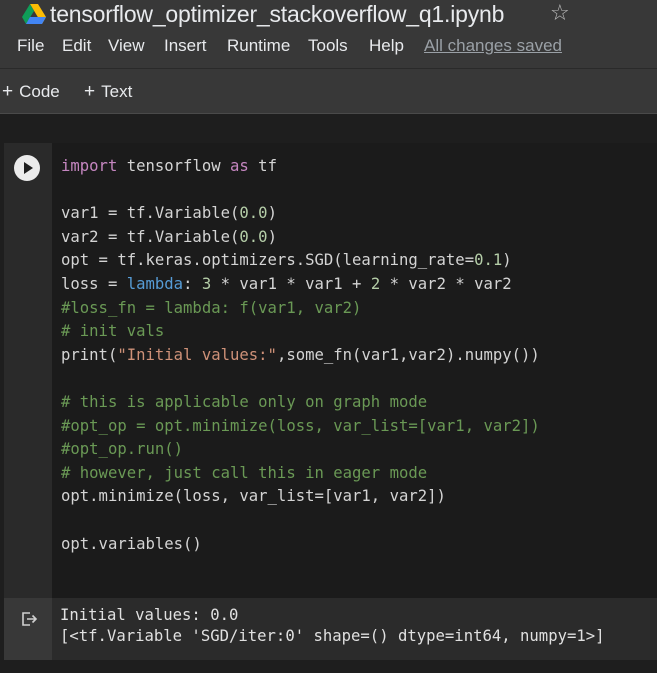 Image resolution: width=657 pixels, height=673 pixels. Describe the element at coordinates (356, 238) in the screenshot. I see `code-line: var2 = tf.Variable(0.0)` at that location.